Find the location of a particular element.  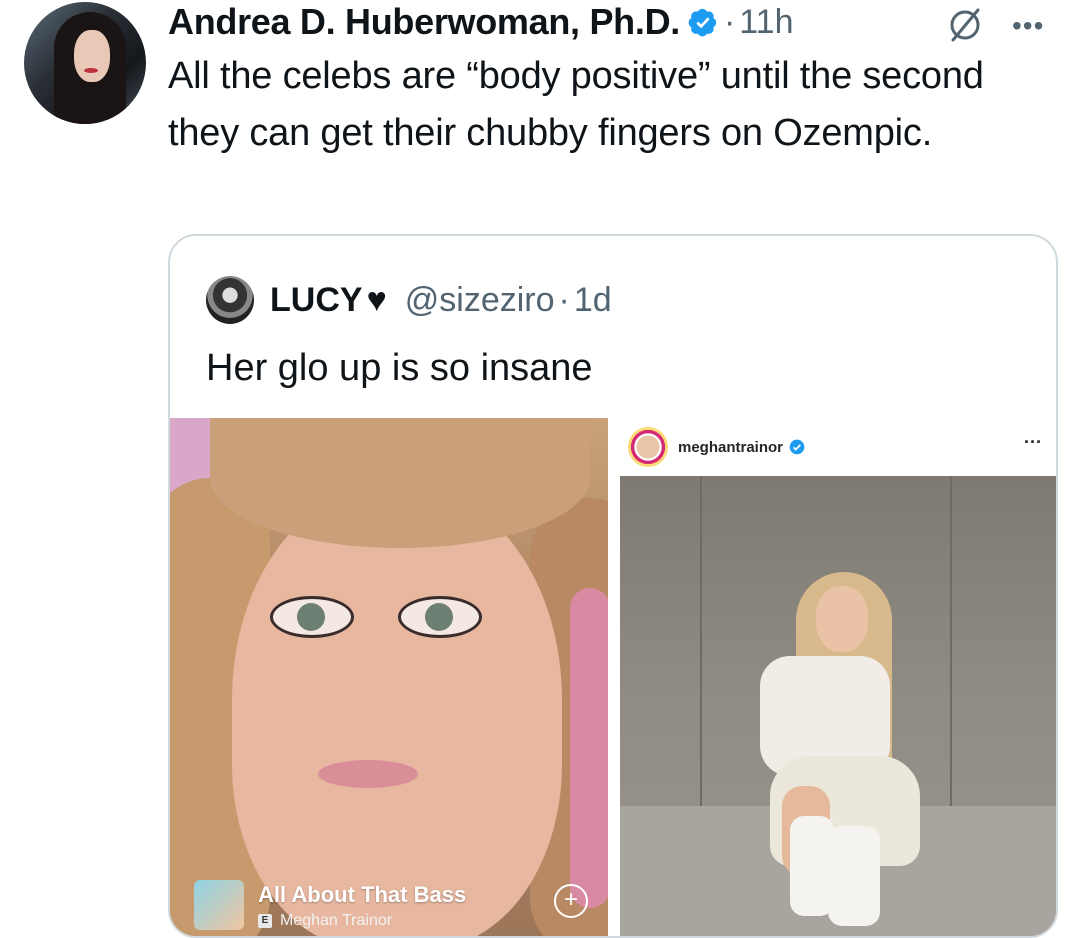

tweet-header: Andrea D. Huberwoman, Ph.D. · 11h is located at coordinates (481, 22).